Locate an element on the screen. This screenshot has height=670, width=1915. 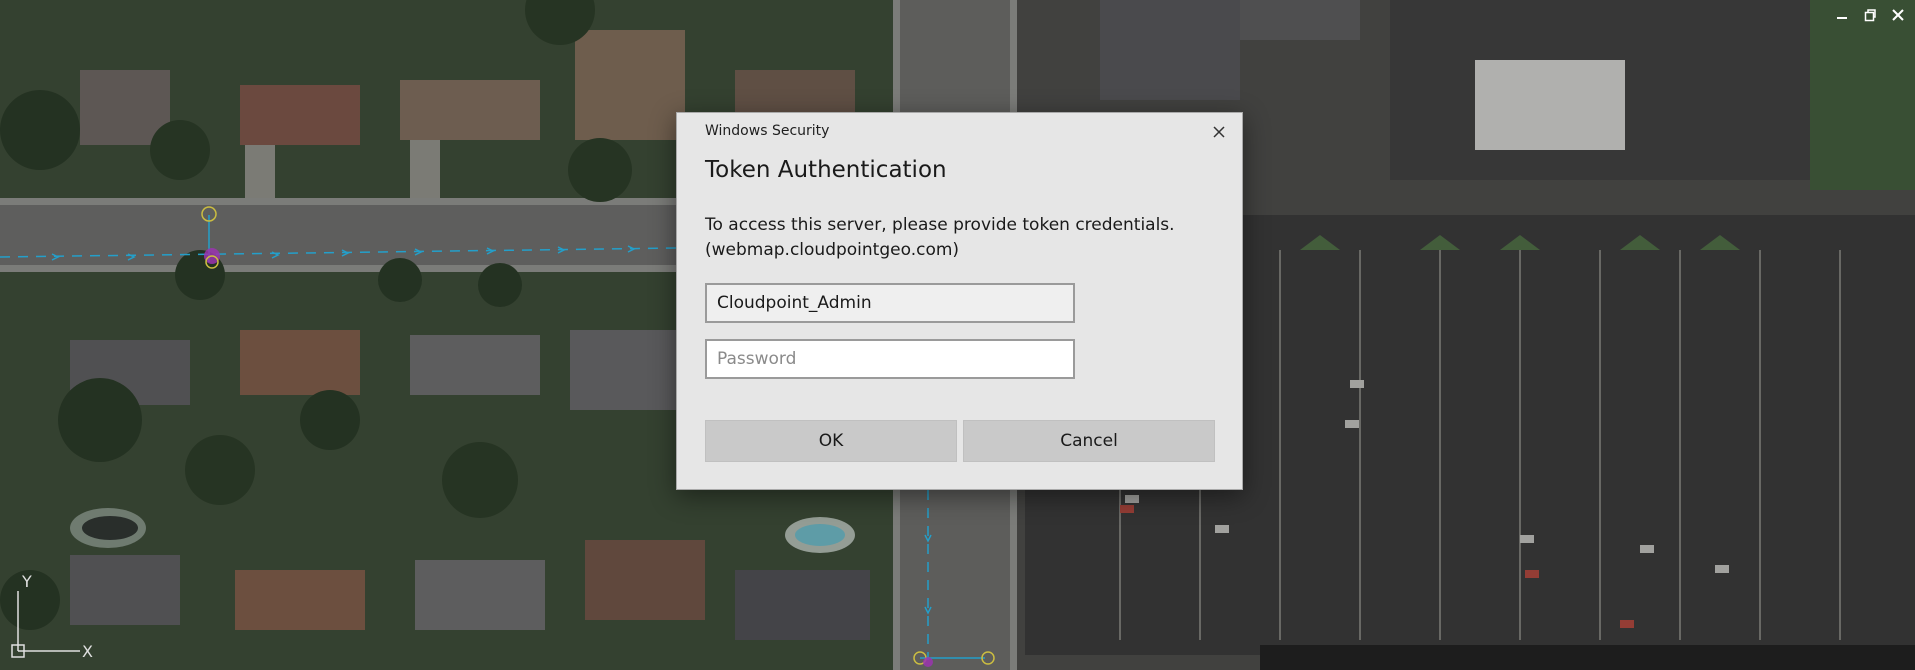
window-controls is located at coordinates (1870, 15).